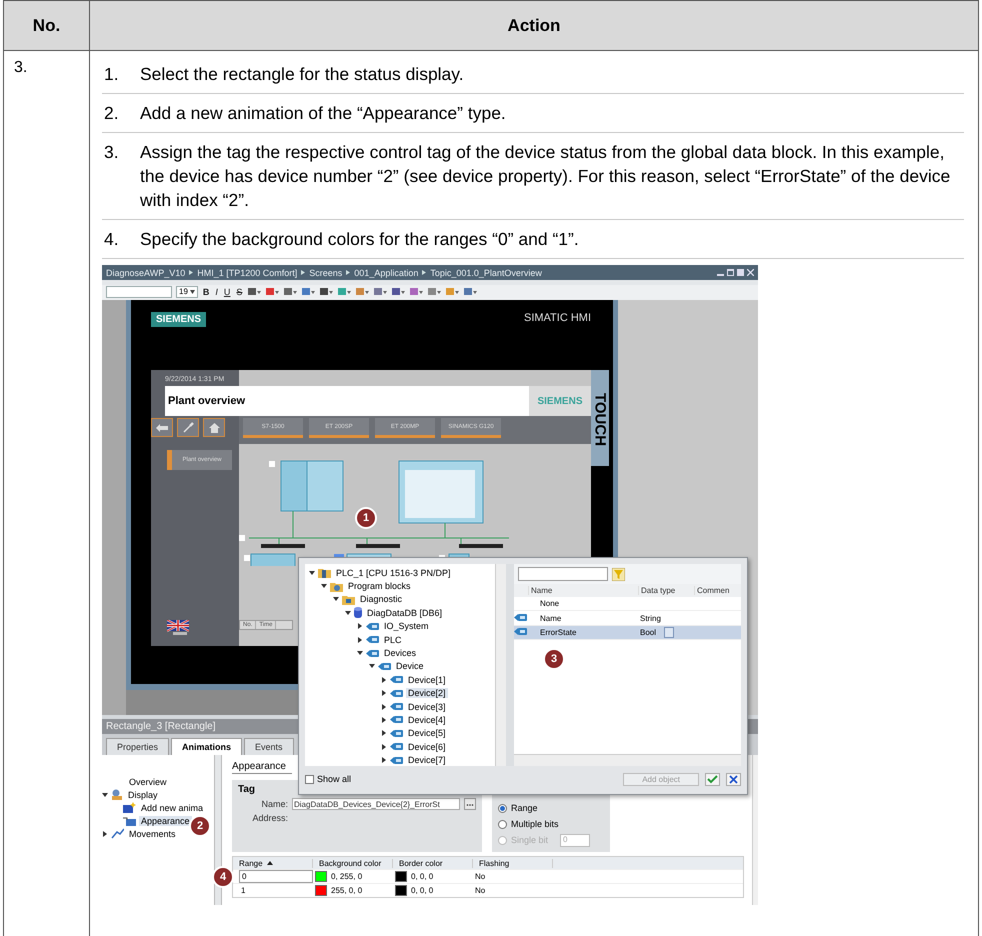 Image resolution: width=982 pixels, height=936 pixels. What do you see at coordinates (470, 804) in the screenshot?
I see `tag-picker-button` at bounding box center [470, 804].